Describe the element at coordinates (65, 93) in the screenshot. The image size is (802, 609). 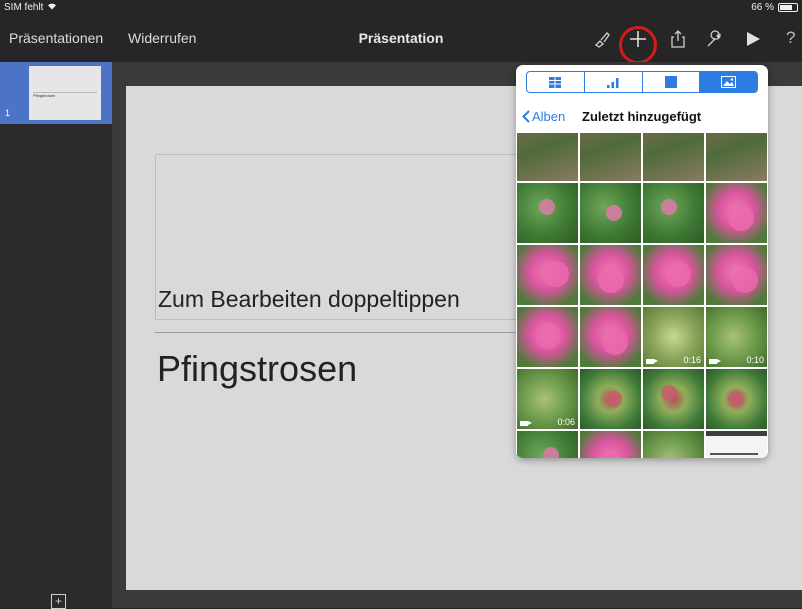
I see `slide-thumbnail: Pfingstrosen` at that location.